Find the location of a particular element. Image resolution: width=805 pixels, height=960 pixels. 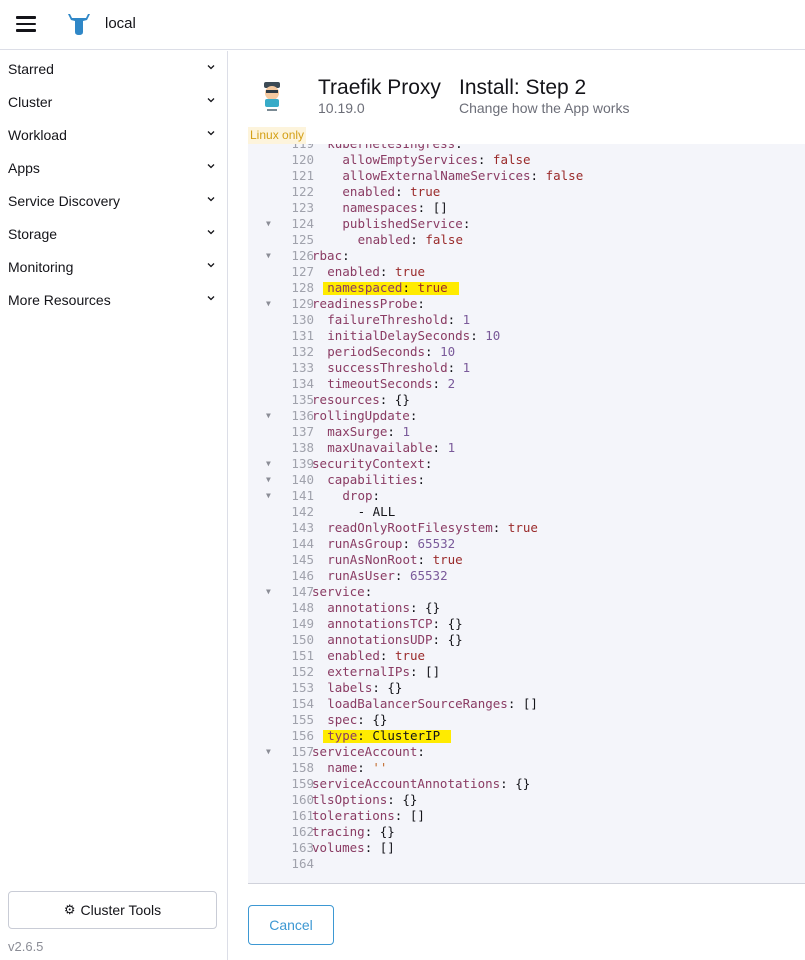

line-number: 159 is located at coordinates (302, 783).